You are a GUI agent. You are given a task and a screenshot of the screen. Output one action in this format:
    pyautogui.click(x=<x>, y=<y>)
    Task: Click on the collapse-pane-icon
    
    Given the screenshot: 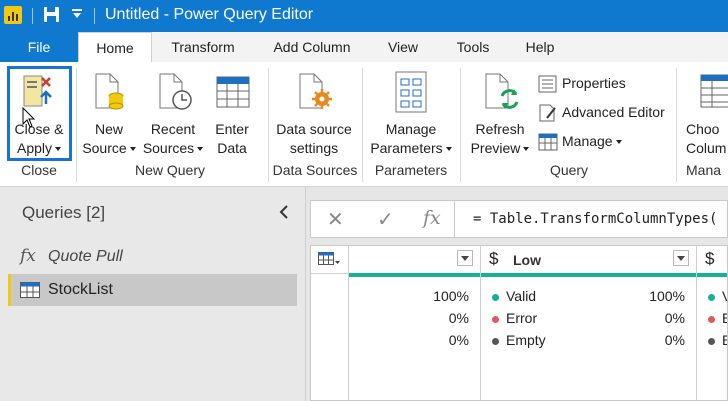 What is the action you would take?
    pyautogui.click(x=284, y=214)
    